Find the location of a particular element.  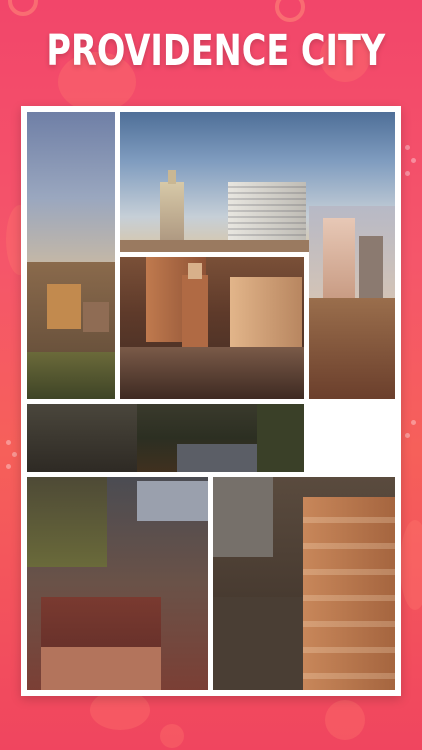

photo-rooftops is located at coordinates (117, 583).